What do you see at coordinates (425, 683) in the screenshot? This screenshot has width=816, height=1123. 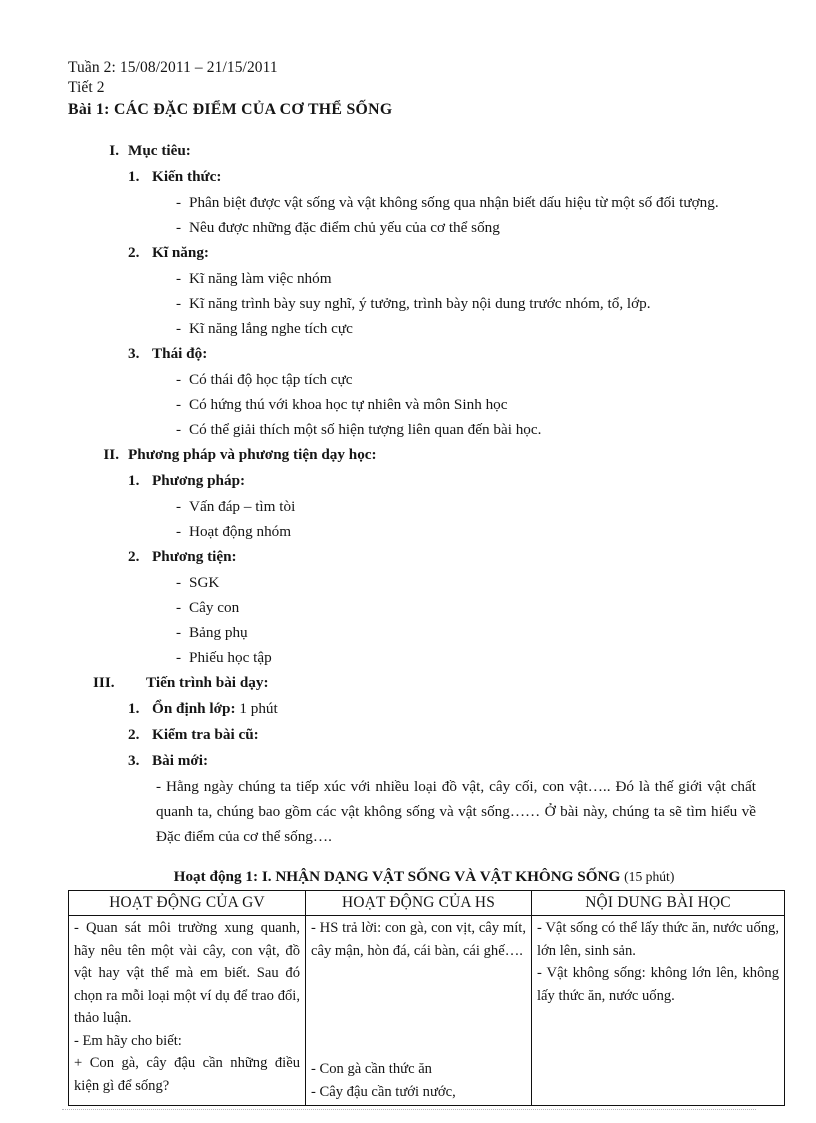 I see `section-iii-heading: III. Tiến trình bài dạy:` at bounding box center [425, 683].